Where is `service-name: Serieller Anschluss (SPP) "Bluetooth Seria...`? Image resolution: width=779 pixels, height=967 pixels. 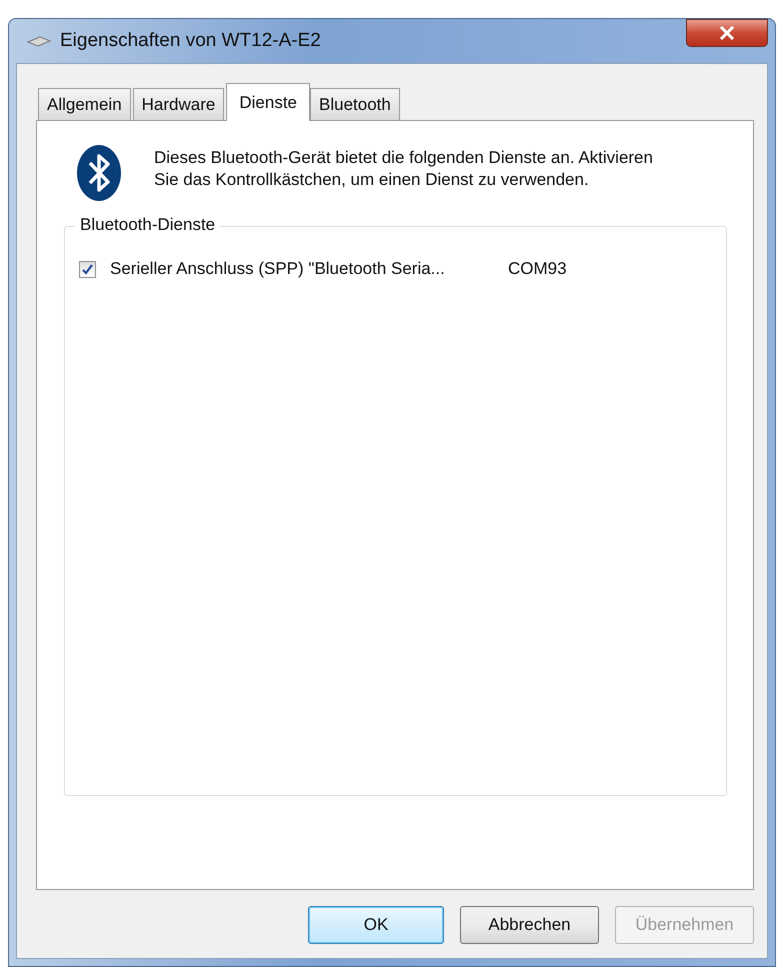
service-name: Serieller Anschluss (SPP) "Bluetooth Seria... is located at coordinates (278, 269).